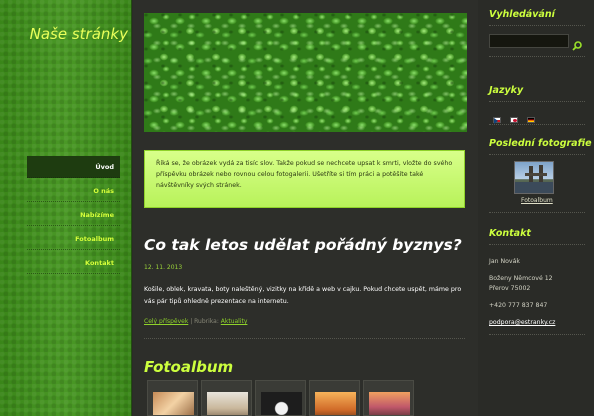 Image resolution: width=594 pixels, height=416 pixels. Describe the element at coordinates (73, 239) in the screenshot. I see `nav-item-fotoalbum: Fotoalbum` at that location.